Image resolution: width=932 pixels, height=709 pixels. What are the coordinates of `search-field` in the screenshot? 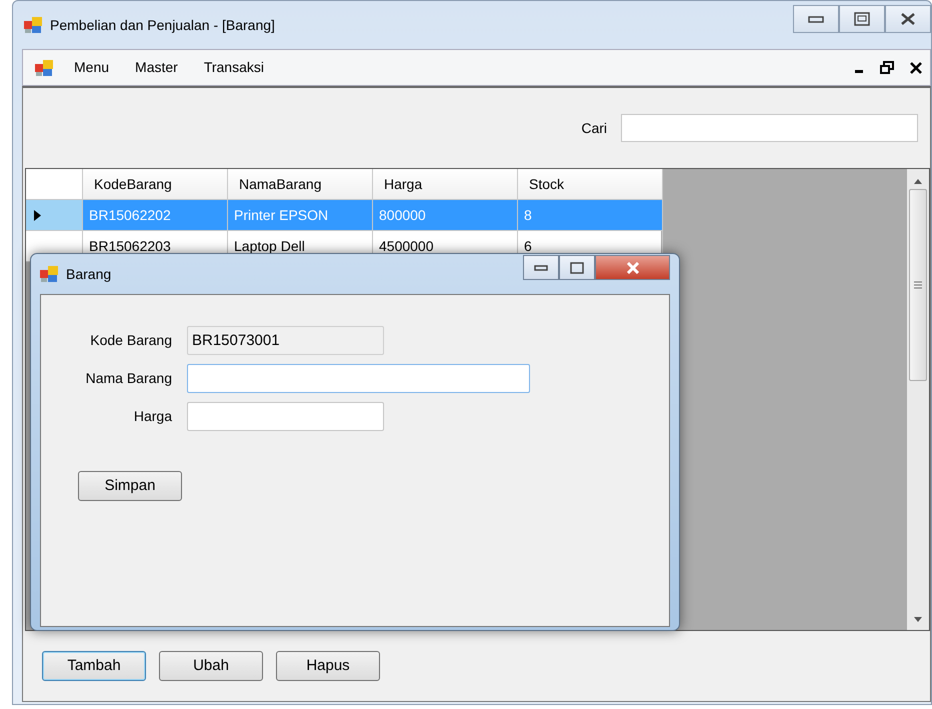 It's located at (769, 128).